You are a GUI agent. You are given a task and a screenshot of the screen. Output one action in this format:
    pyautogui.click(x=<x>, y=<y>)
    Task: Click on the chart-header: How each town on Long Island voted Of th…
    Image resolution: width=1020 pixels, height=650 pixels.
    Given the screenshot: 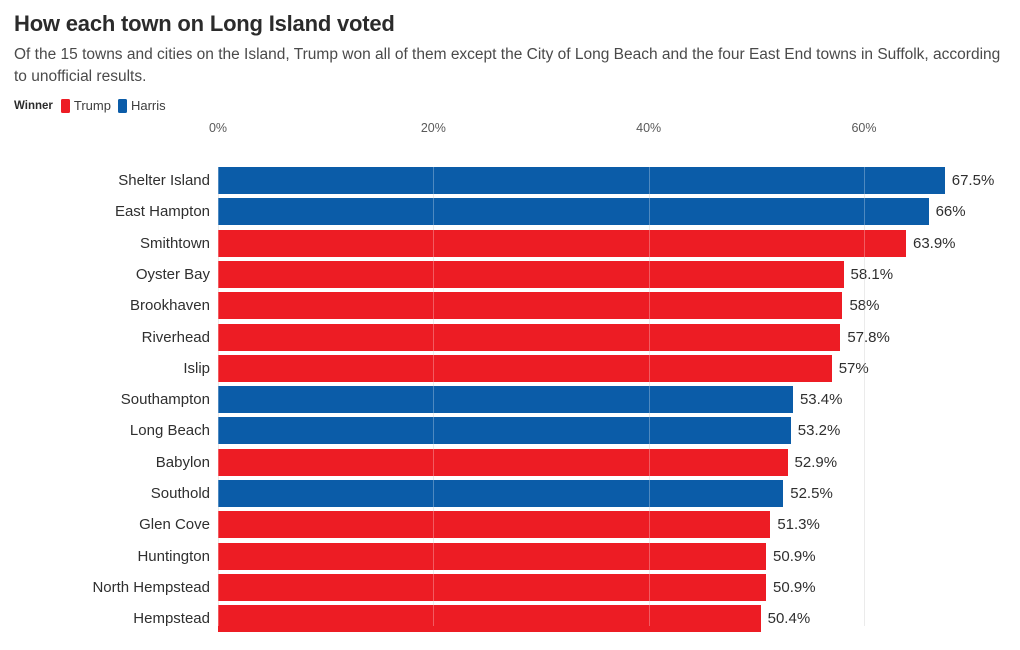 What is the action you would take?
    pyautogui.click(x=510, y=44)
    